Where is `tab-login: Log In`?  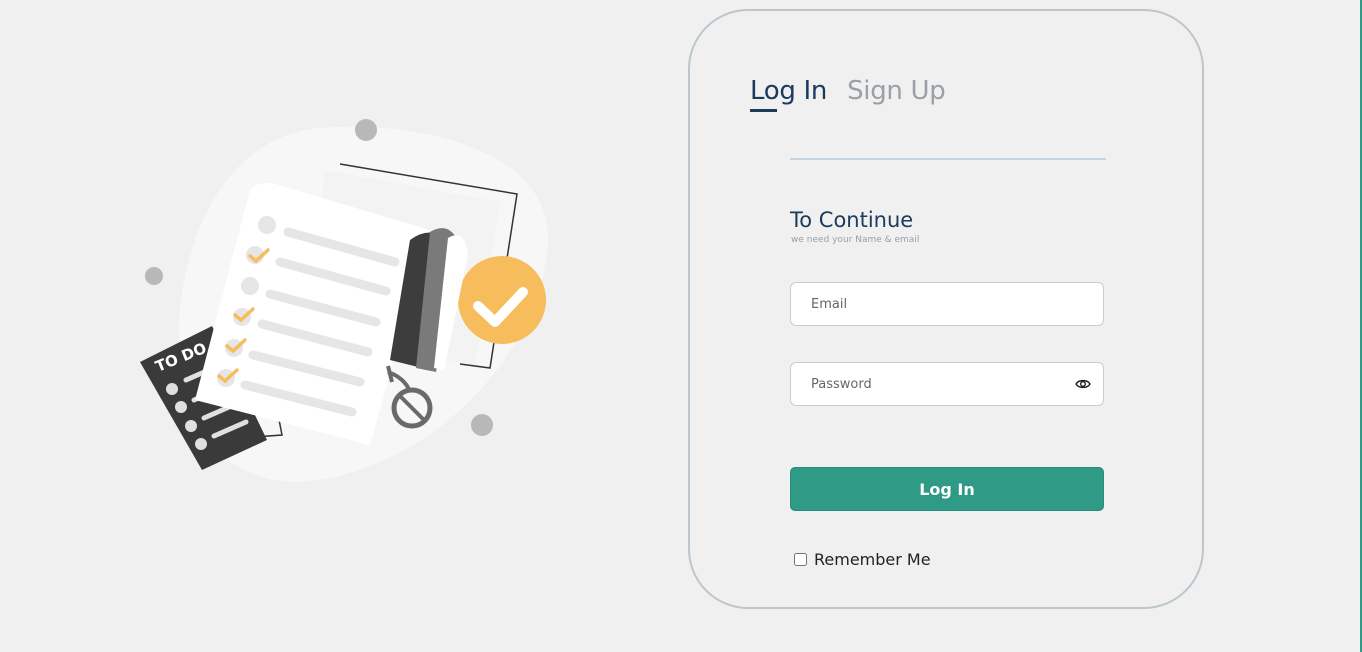
tab-login: Log In is located at coordinates (788, 91).